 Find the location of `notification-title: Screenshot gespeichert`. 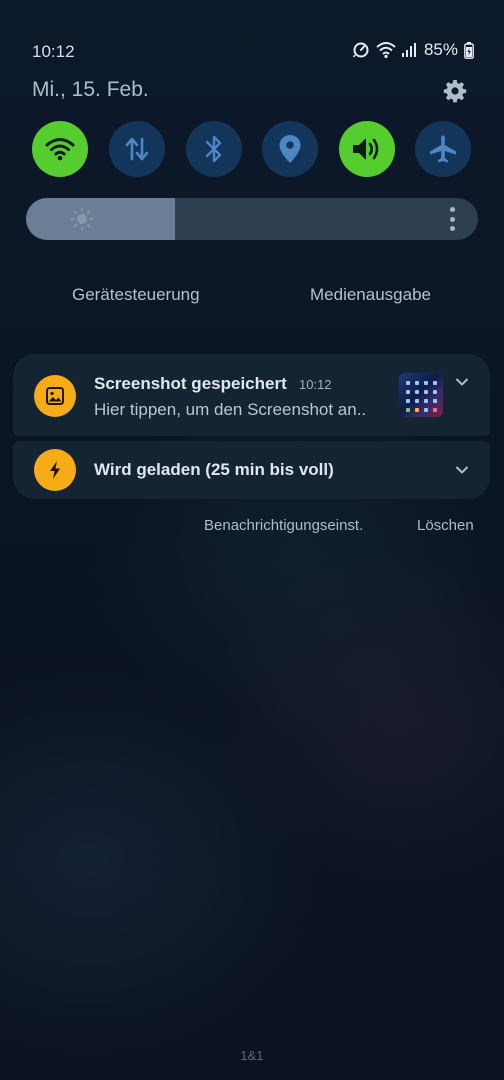

notification-title: Screenshot gespeichert is located at coordinates (190, 383).